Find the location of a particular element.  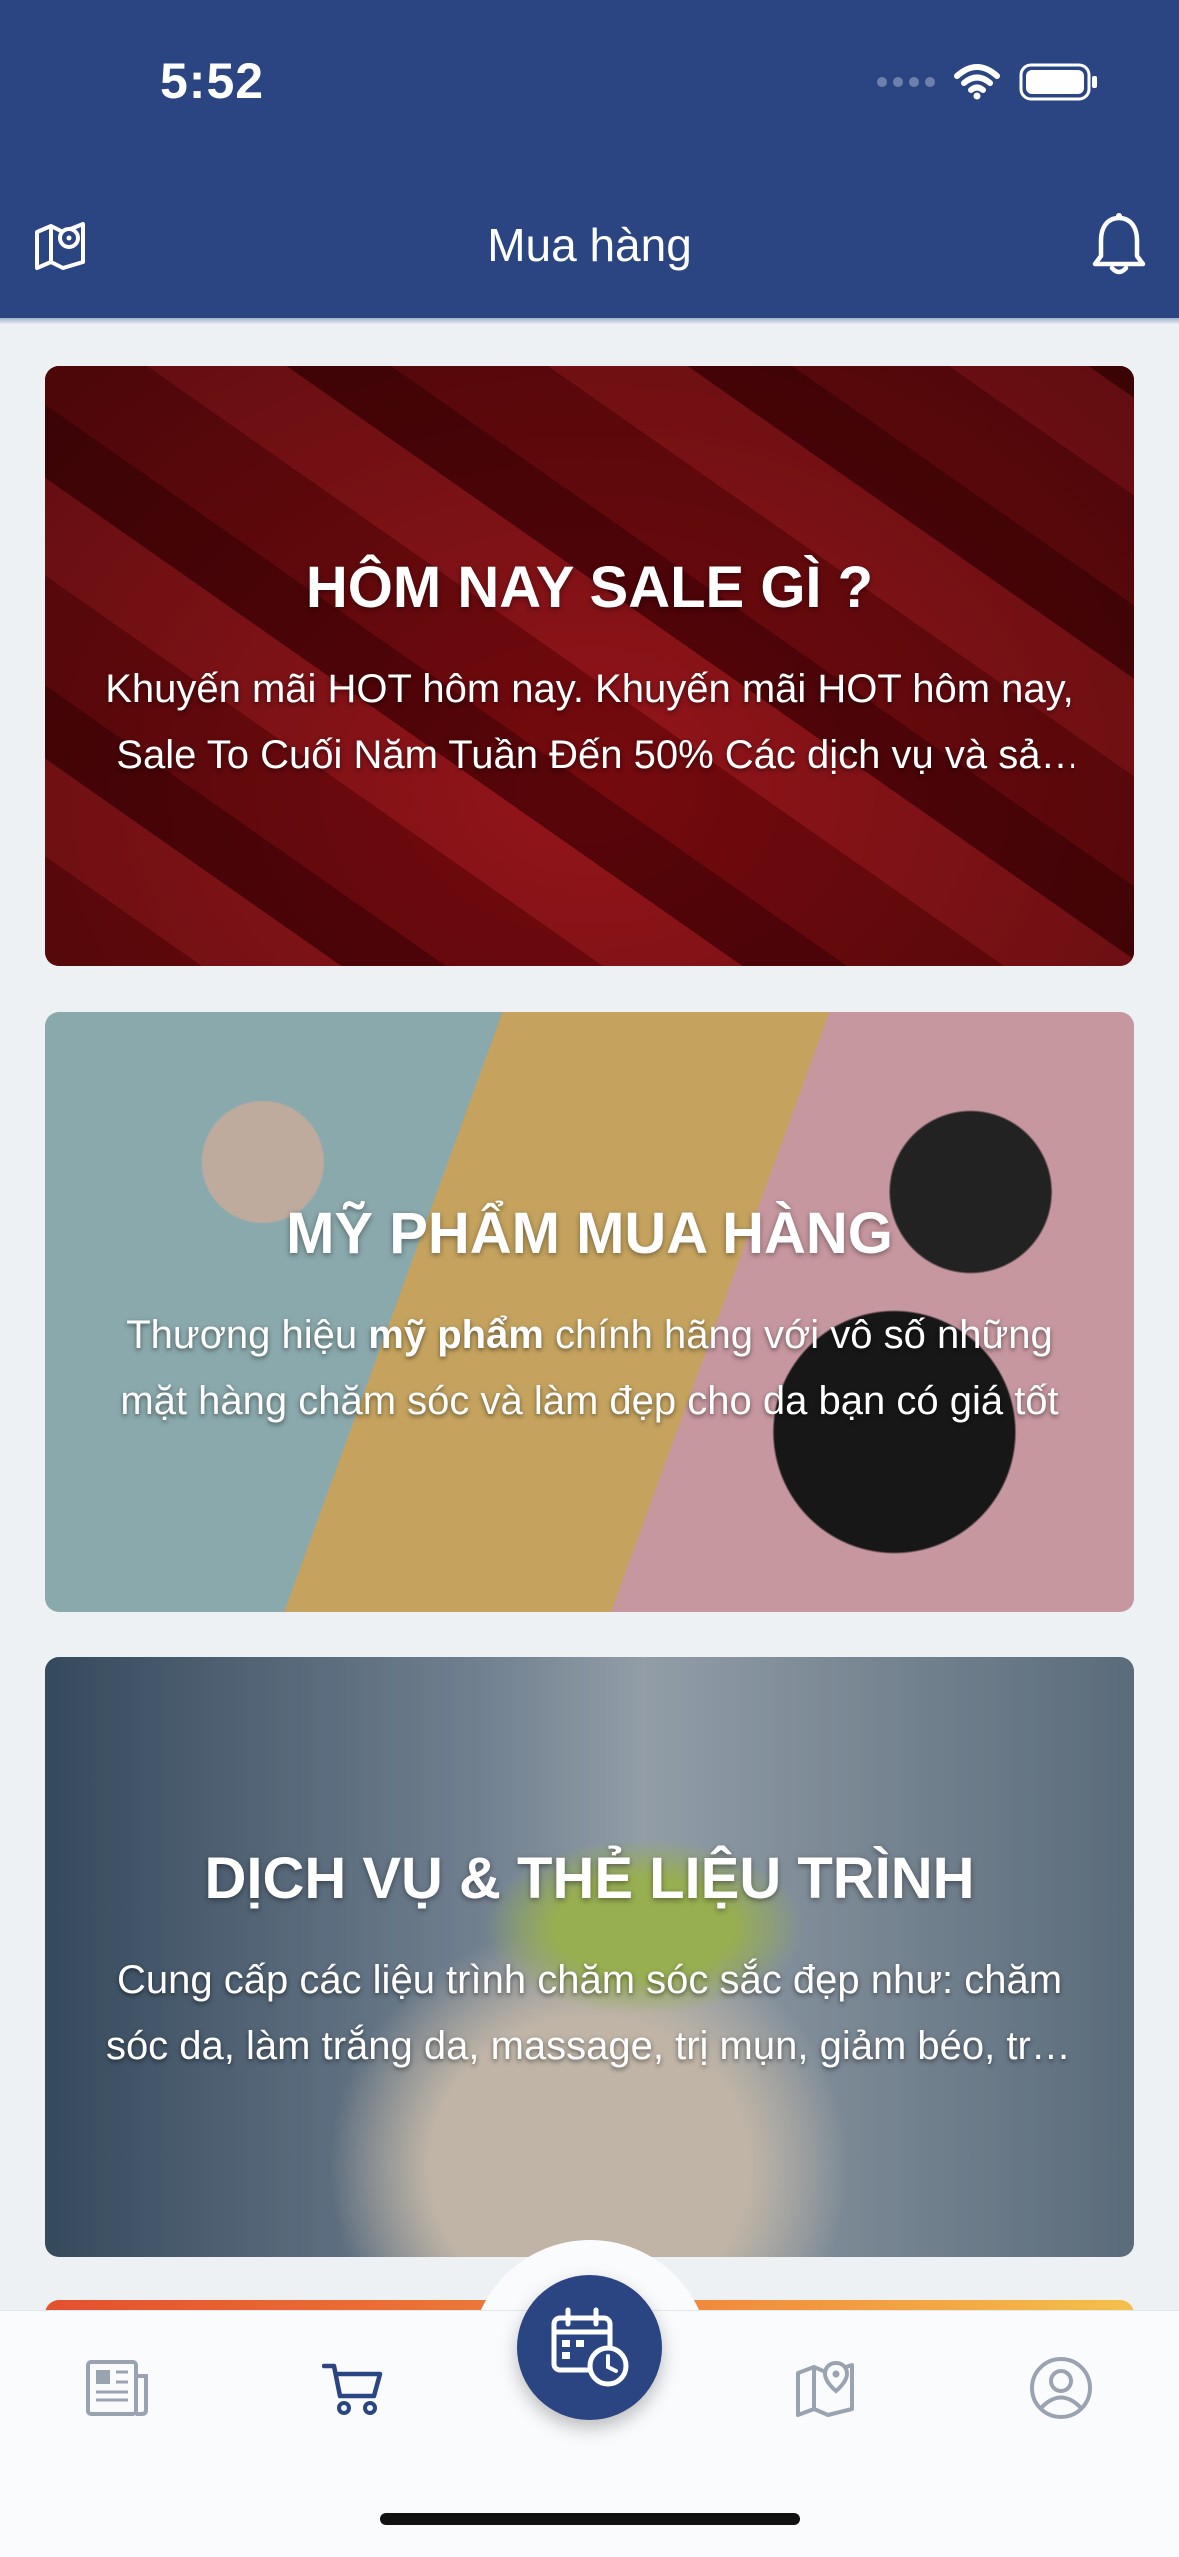

map-pin-icon is located at coordinates (825, 2388).